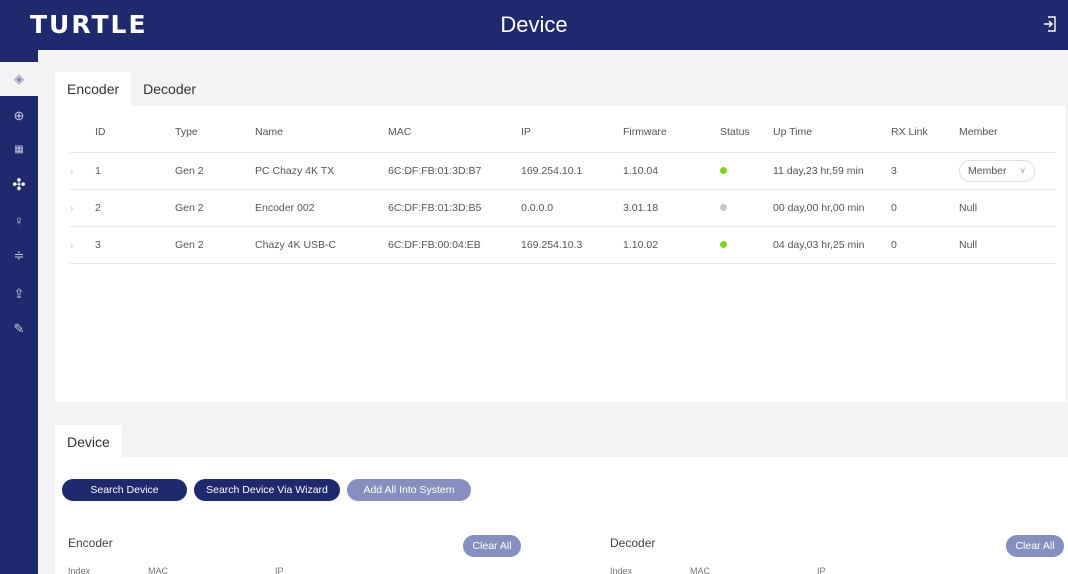  Describe the element at coordinates (19, 220) in the screenshot. I see `user-icon: ♀` at that location.